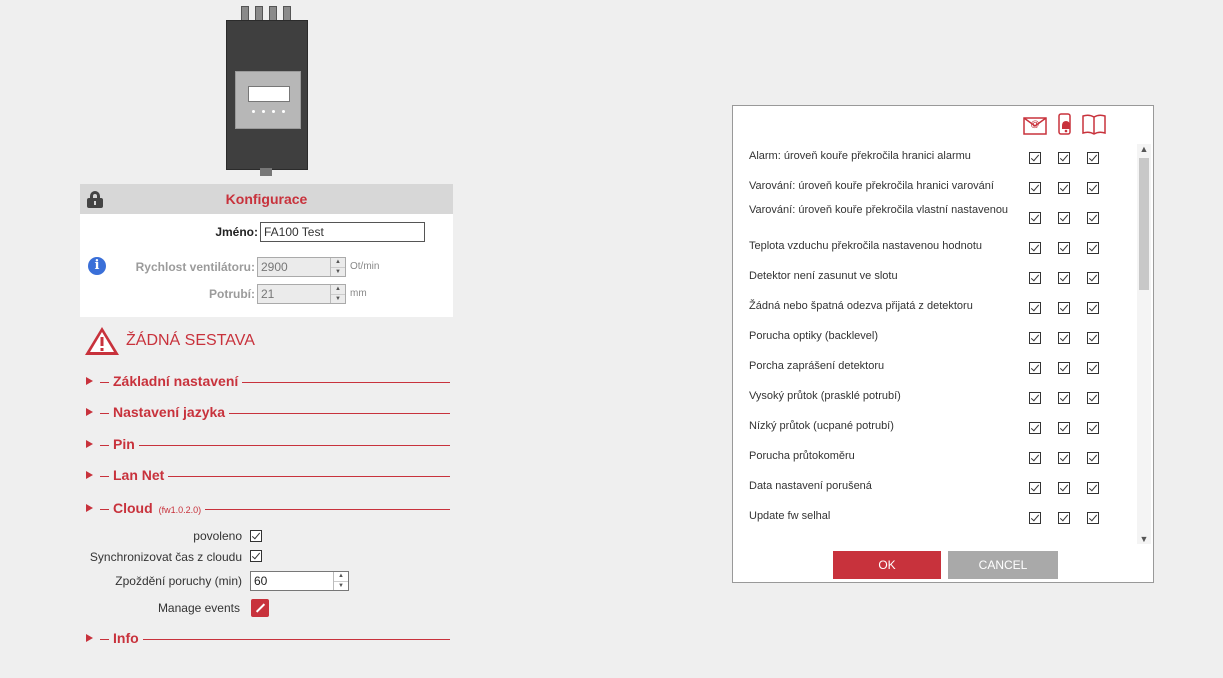 The height and width of the screenshot is (678, 1223). What do you see at coordinates (217, 536) in the screenshot?
I see `cloud-enabled-label: povoleno` at bounding box center [217, 536].